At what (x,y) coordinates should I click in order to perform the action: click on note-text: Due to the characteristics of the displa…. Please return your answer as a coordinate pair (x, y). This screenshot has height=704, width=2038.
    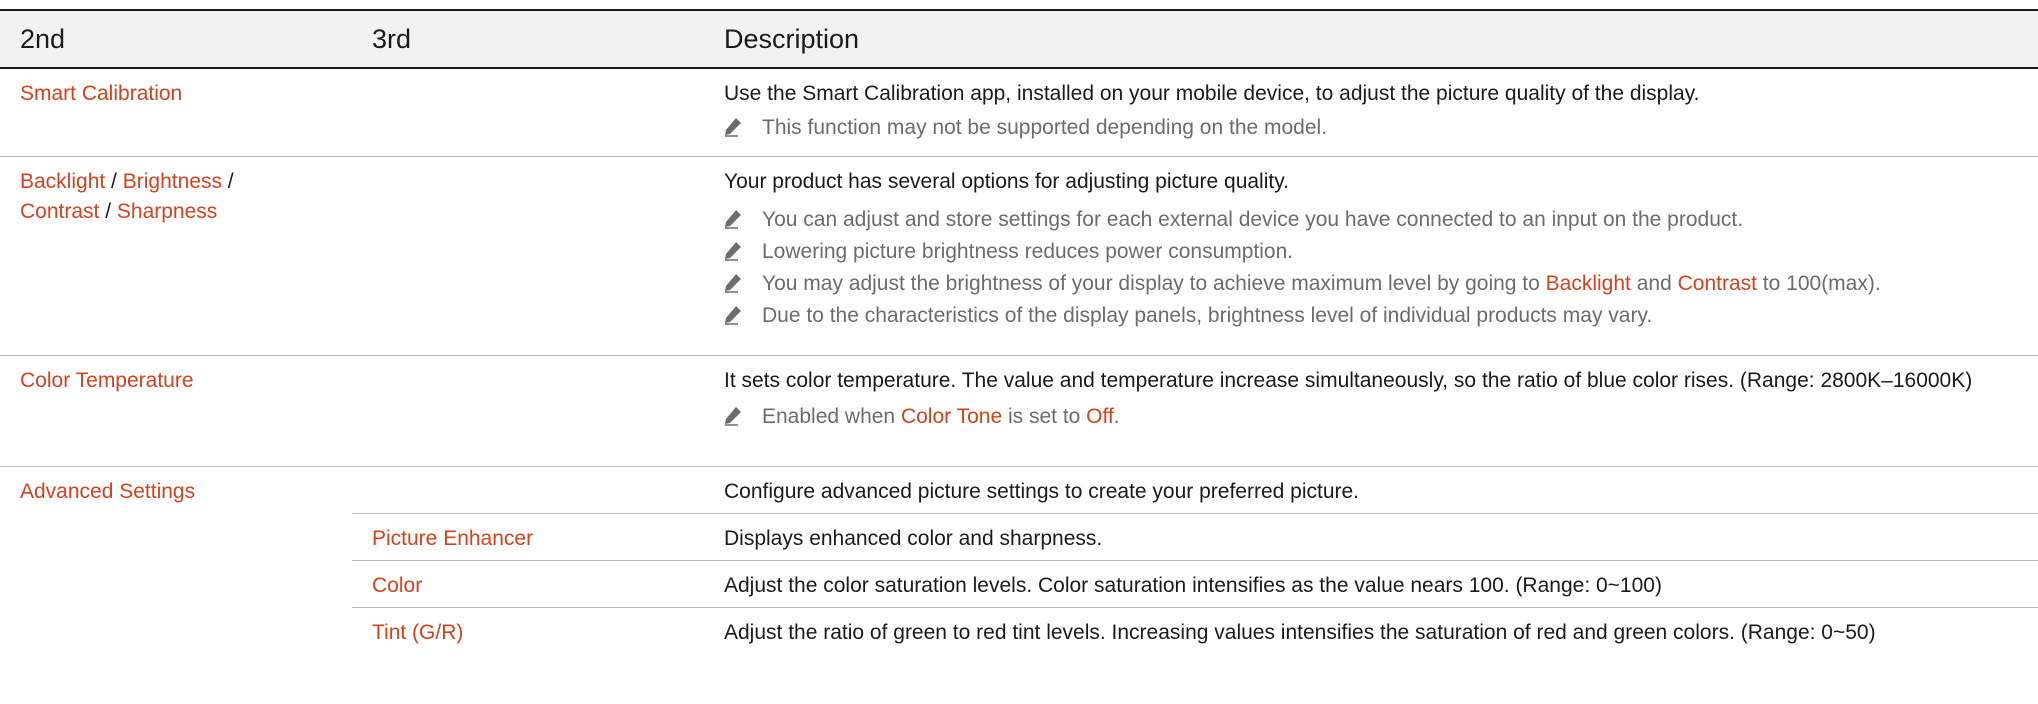
    Looking at the image, I should click on (1207, 315).